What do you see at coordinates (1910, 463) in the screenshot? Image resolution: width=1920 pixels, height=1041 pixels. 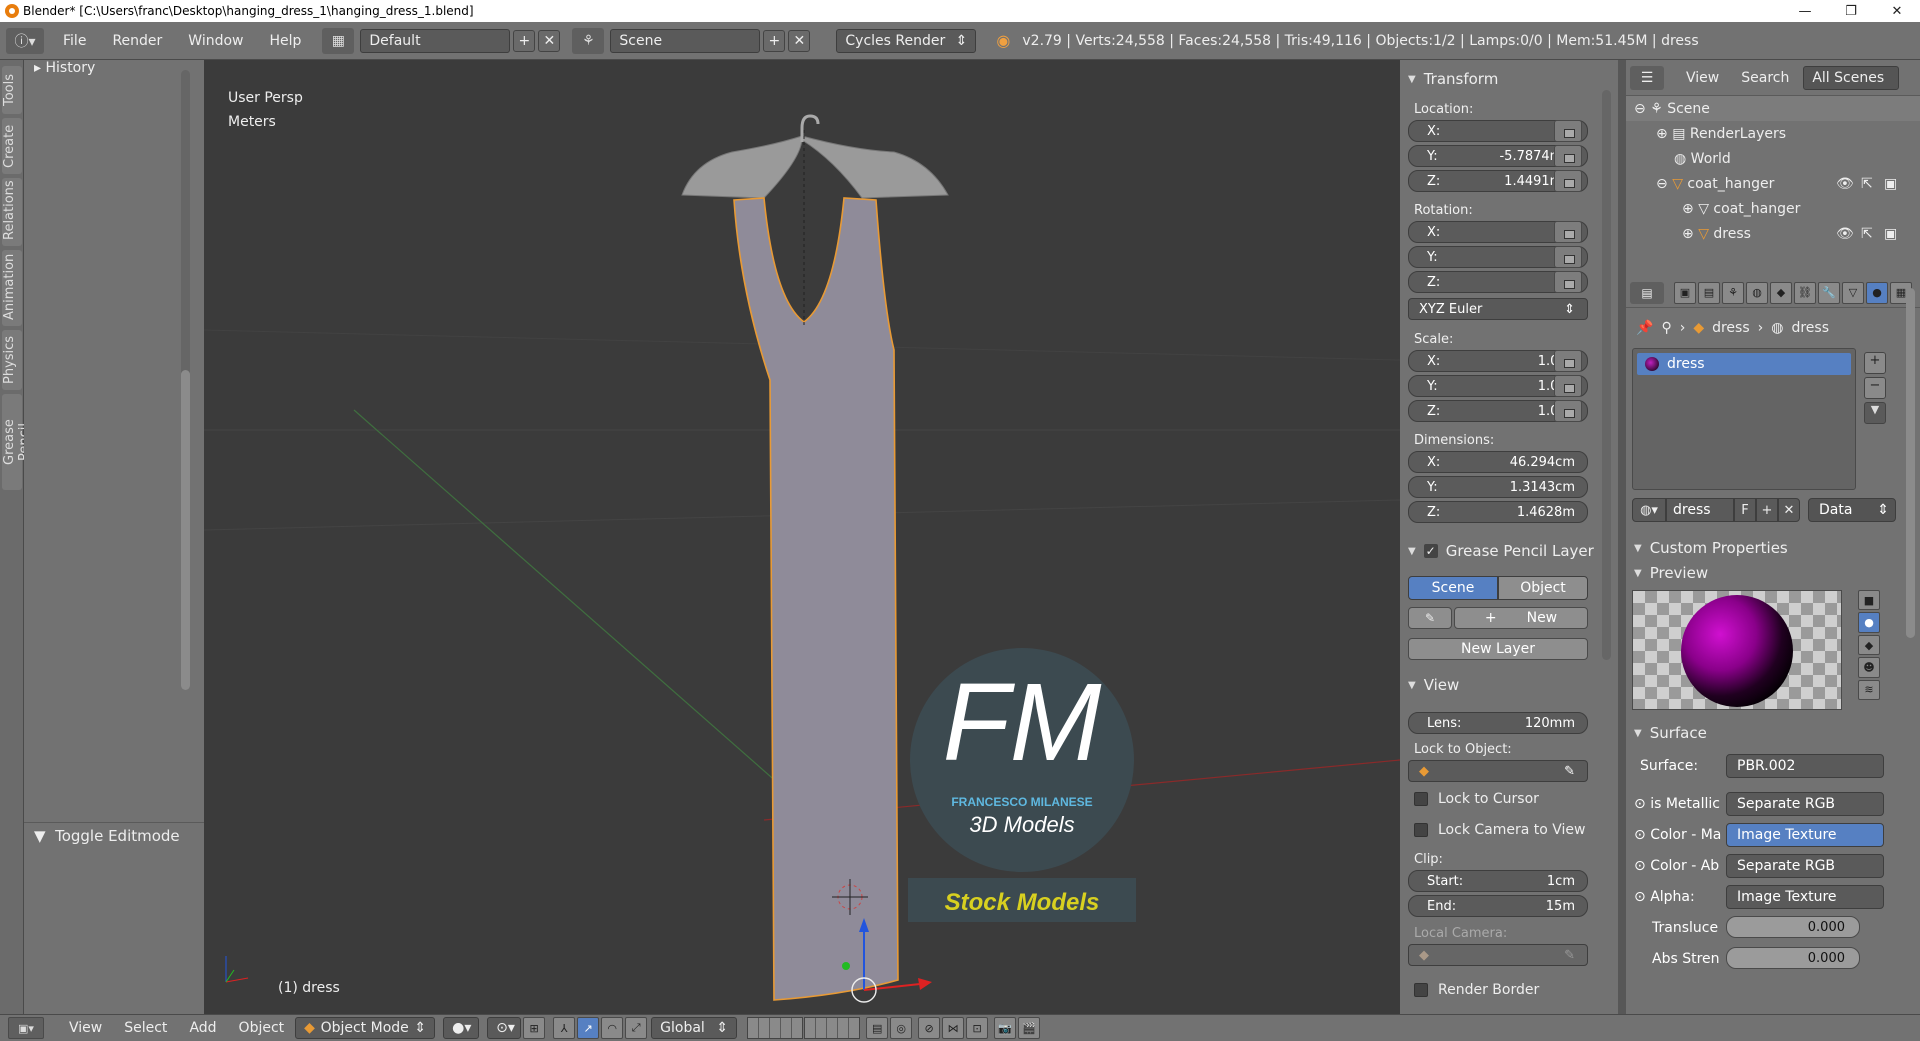 I see `properties-scrollbar` at bounding box center [1910, 463].